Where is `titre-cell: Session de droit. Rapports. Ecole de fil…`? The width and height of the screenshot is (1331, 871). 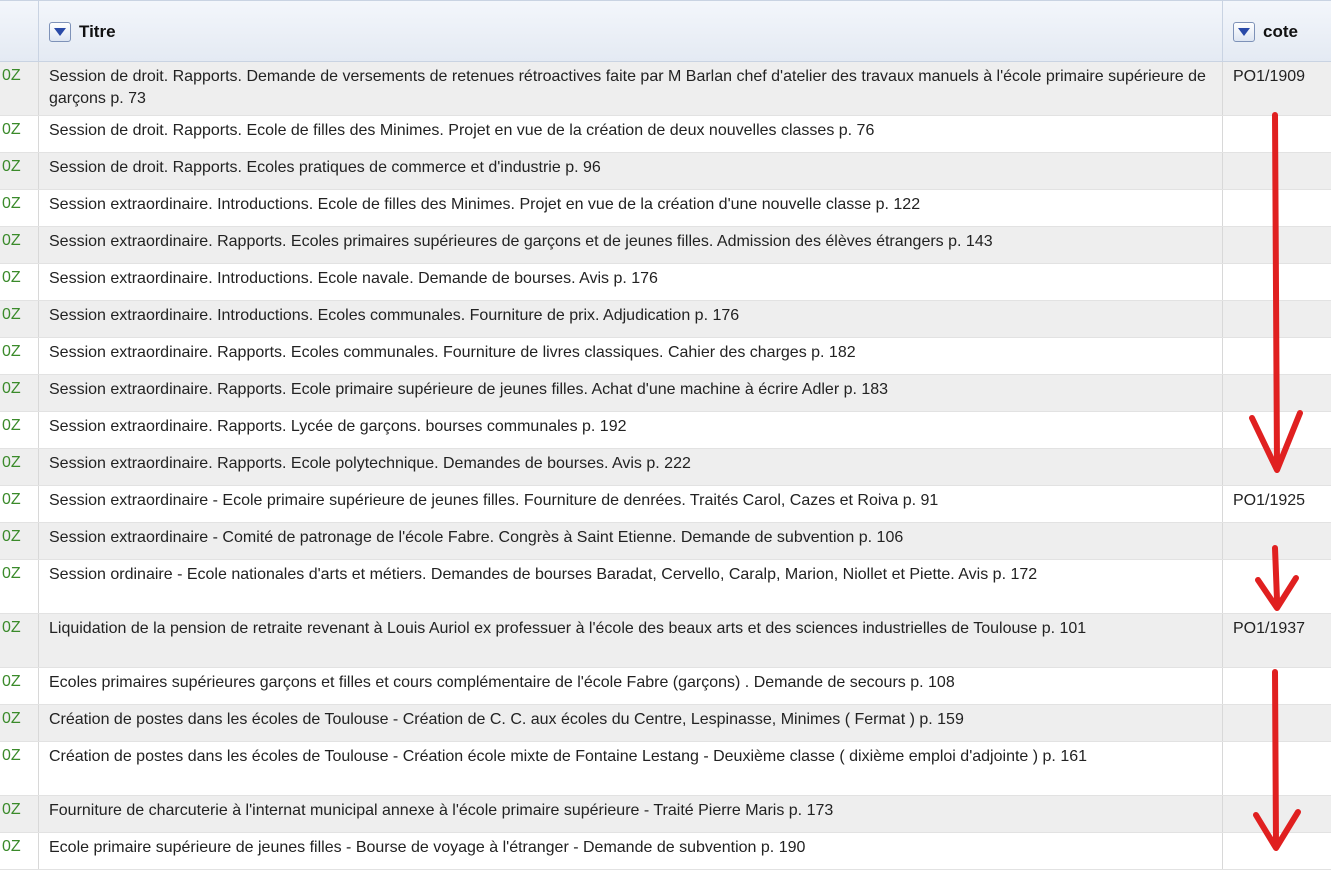 titre-cell: Session de droit. Rapports. Ecole de fil… is located at coordinates (630, 134).